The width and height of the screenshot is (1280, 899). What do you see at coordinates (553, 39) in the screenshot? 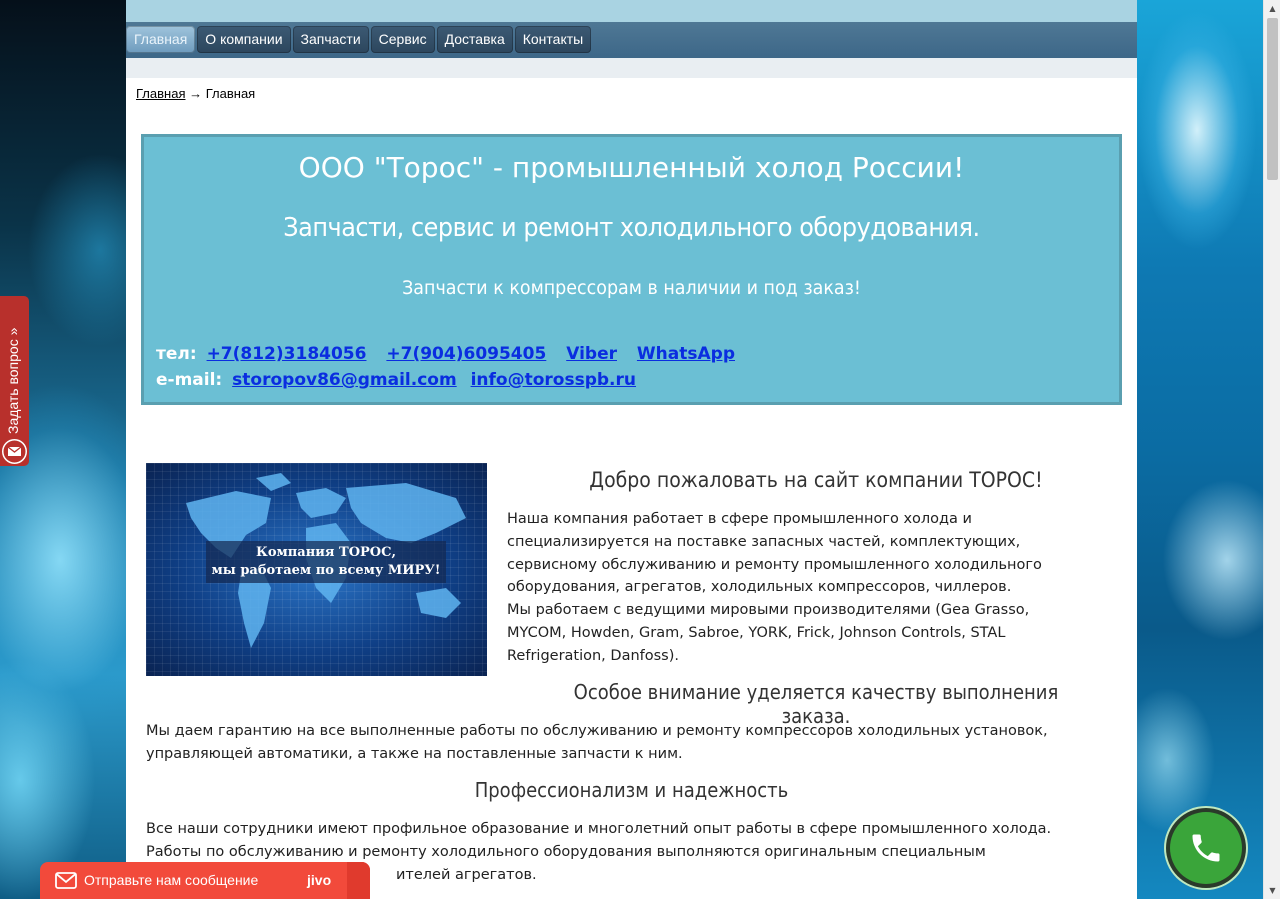
I see `nav-item-contacts: Контакты` at bounding box center [553, 39].